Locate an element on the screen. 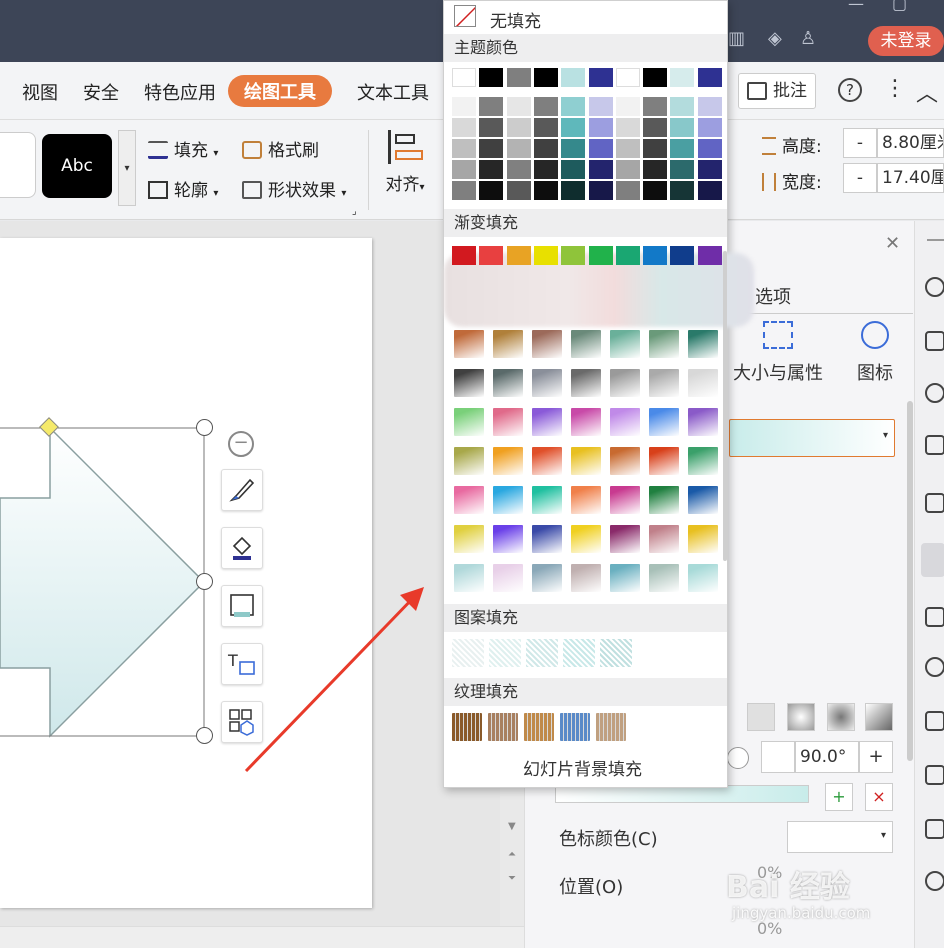 The width and height of the screenshot is (944, 948). close-icon: ✕ is located at coordinates (892, 243).